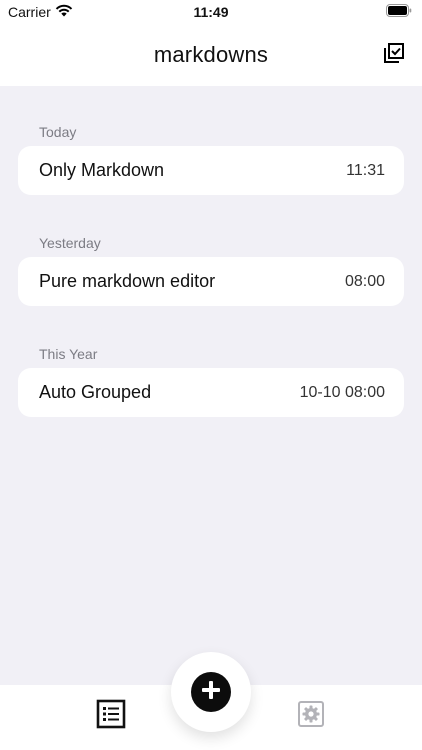 The width and height of the screenshot is (422, 750). What do you see at coordinates (127, 281) in the screenshot?
I see `note-title: Pure markdown editor` at bounding box center [127, 281].